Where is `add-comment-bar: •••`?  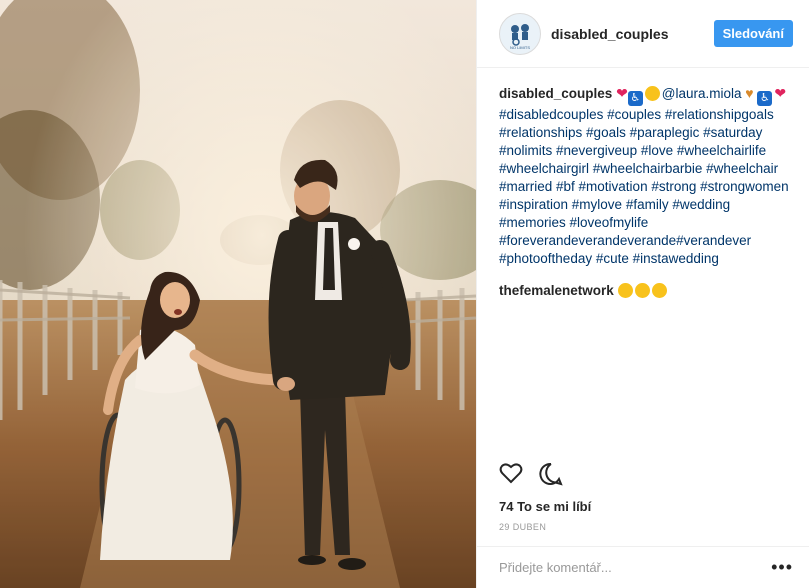 add-comment-bar: ••• is located at coordinates (643, 567).